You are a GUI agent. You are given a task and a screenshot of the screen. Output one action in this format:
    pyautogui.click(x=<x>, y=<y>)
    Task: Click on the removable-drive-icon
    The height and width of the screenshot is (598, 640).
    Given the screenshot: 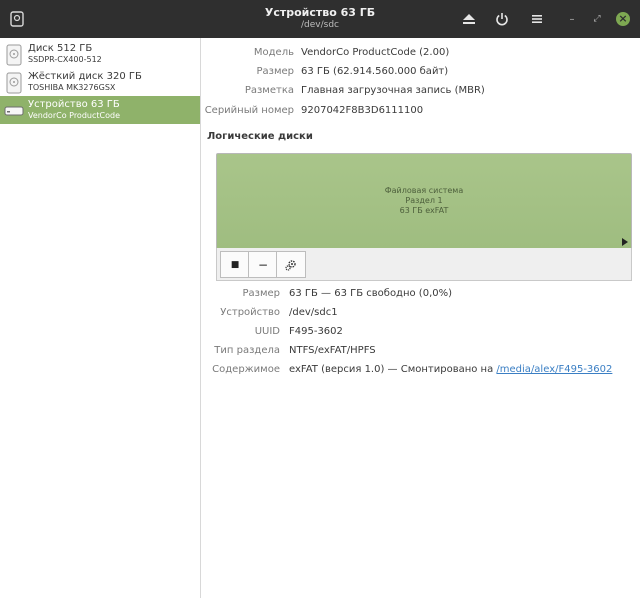 What is the action you would take?
    pyautogui.click(x=14, y=111)
    